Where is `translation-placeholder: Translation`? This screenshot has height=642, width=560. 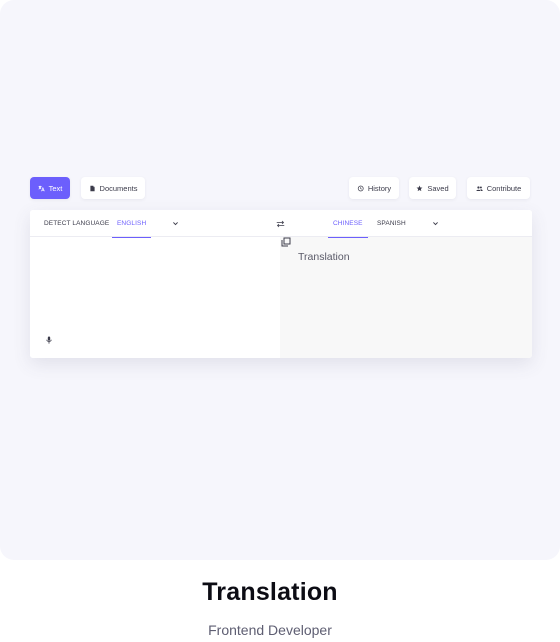 translation-placeholder: Translation is located at coordinates (324, 257).